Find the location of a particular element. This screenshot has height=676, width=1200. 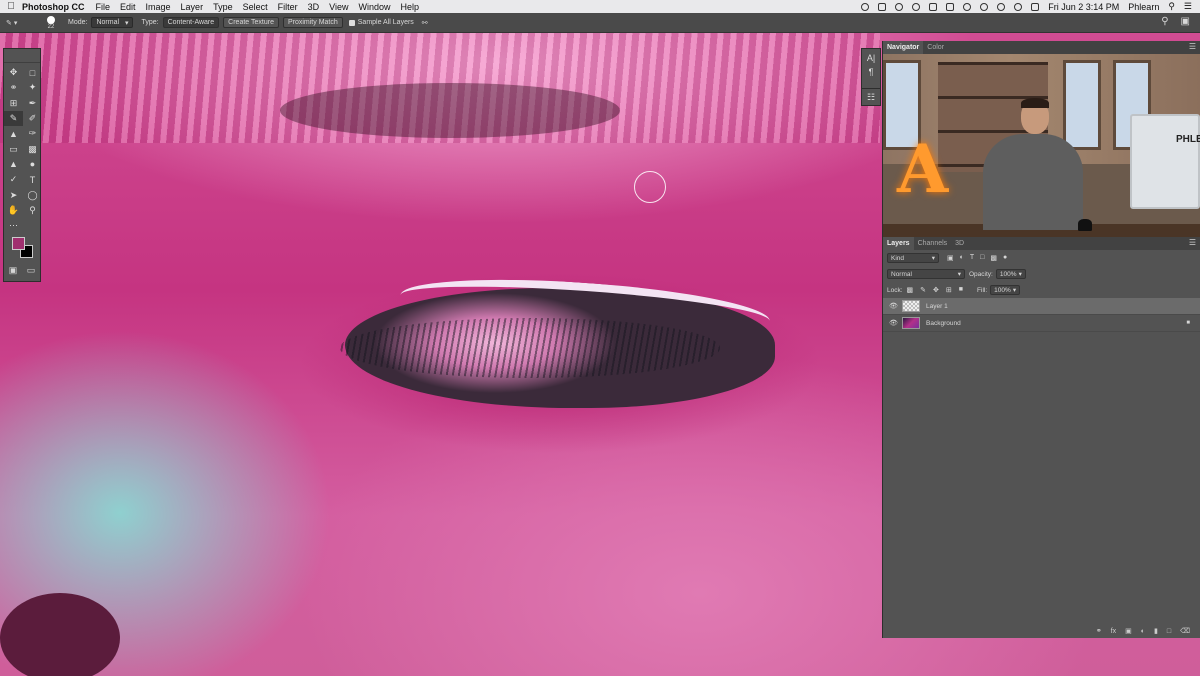

menu-help: Help is located at coordinates (409, 7).